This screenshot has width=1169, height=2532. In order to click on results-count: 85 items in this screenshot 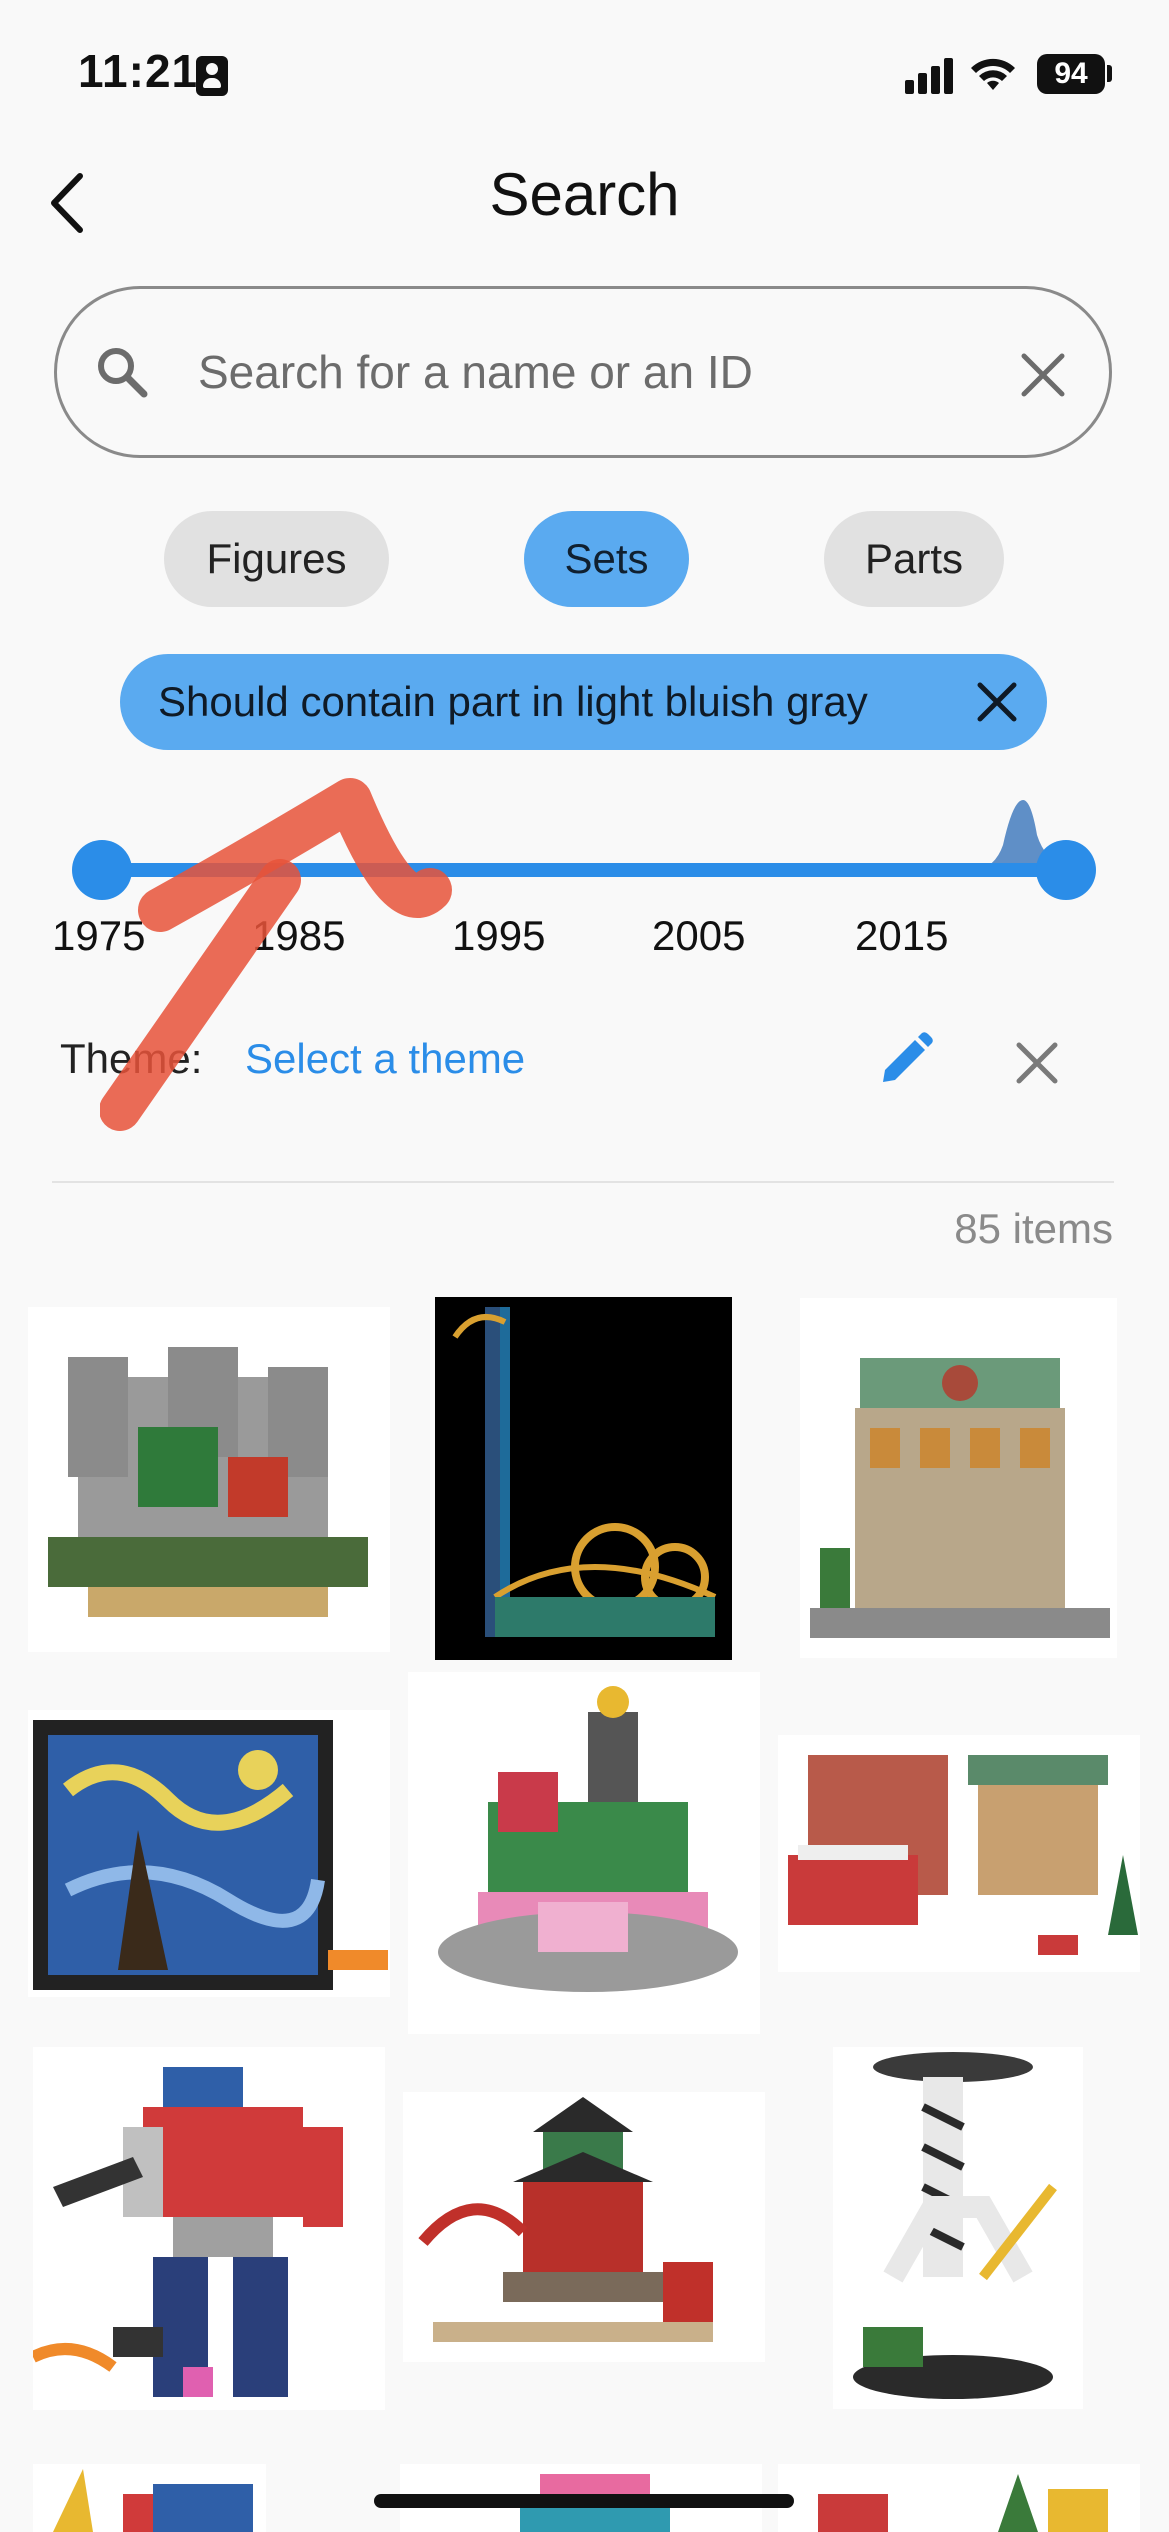, I will do `click(1033, 1228)`.